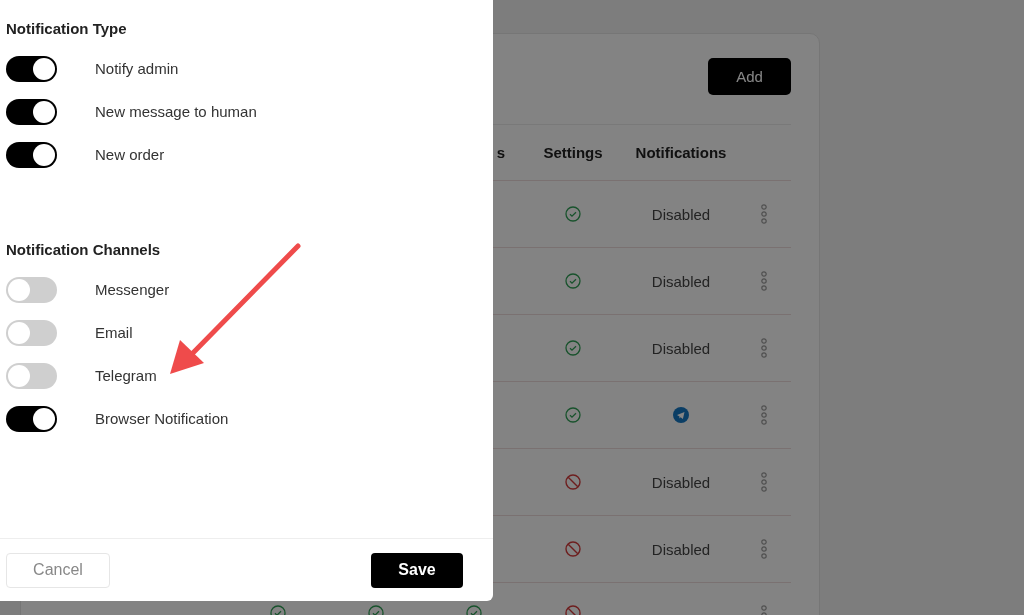 Image resolution: width=1024 pixels, height=615 pixels. What do you see at coordinates (84, 250) in the screenshot?
I see `section-heading: Notification Channels` at bounding box center [84, 250].